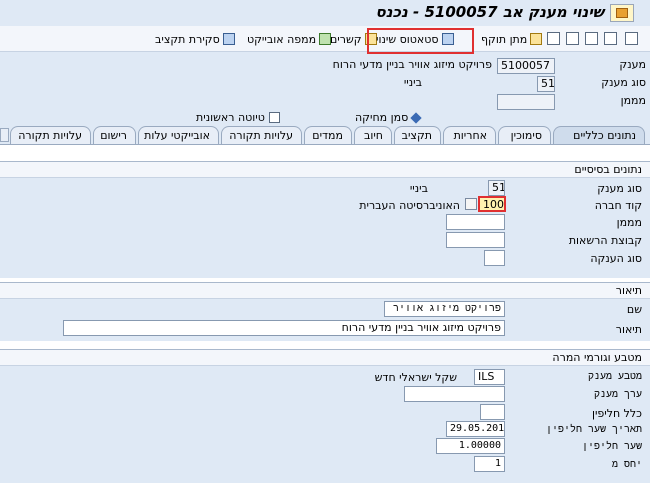  Describe the element at coordinates (599, 135) in the screenshot. I see `tab-general-data: נתונים כלליים` at that location.